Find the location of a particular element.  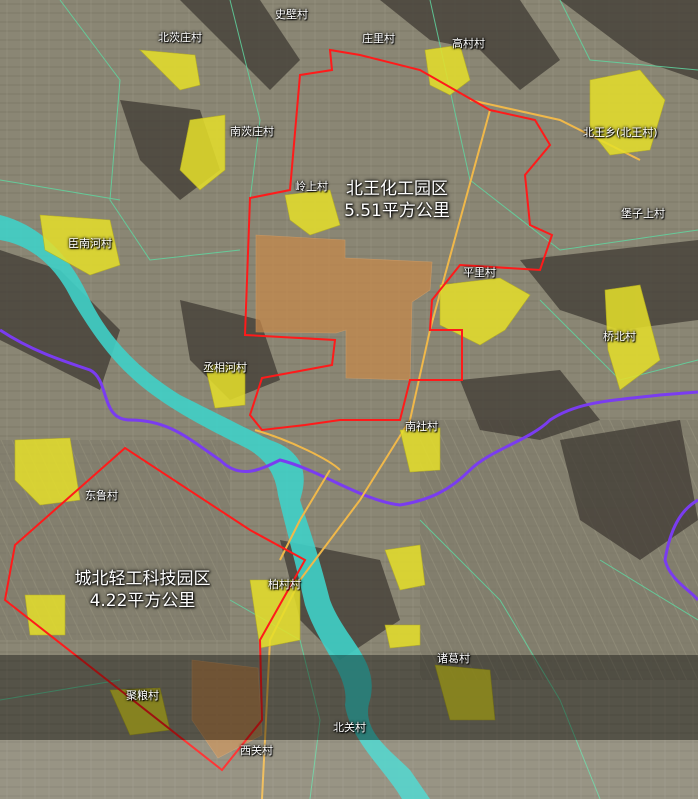

village-label: 丞相河村 is located at coordinates (225, 367).